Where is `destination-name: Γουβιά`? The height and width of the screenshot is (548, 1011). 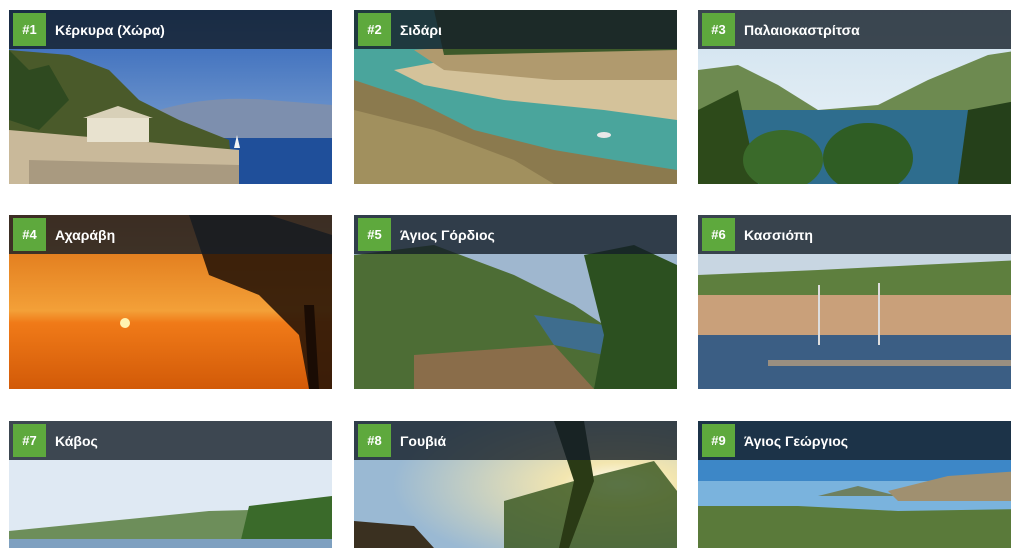 destination-name: Γουβιά is located at coordinates (423, 441).